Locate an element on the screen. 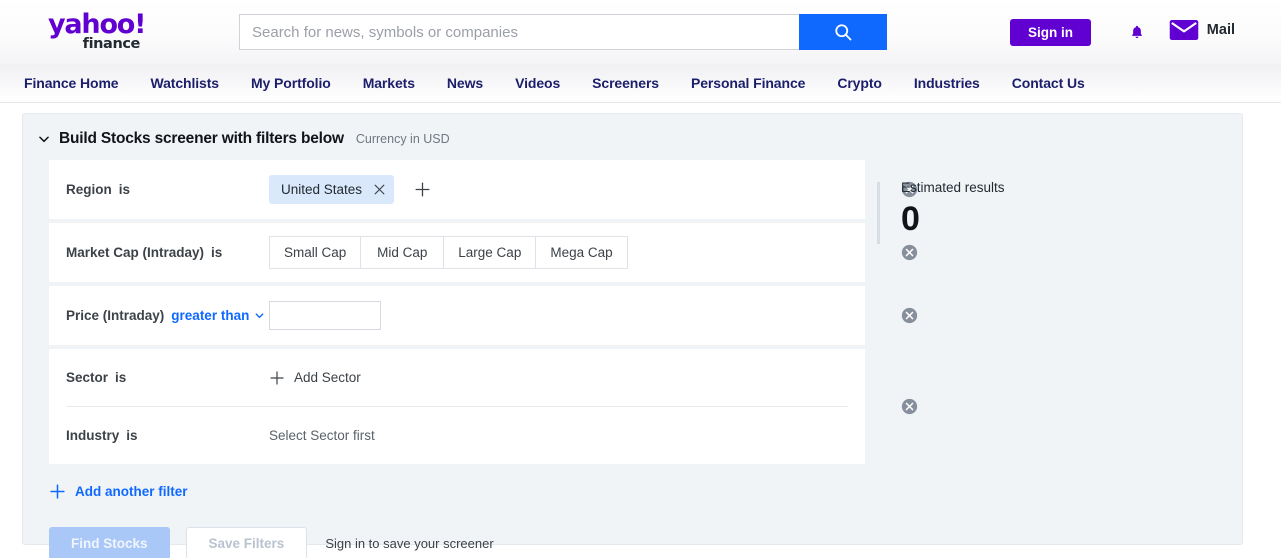 The height and width of the screenshot is (558, 1281). bell-icon is located at coordinates (1137, 32).